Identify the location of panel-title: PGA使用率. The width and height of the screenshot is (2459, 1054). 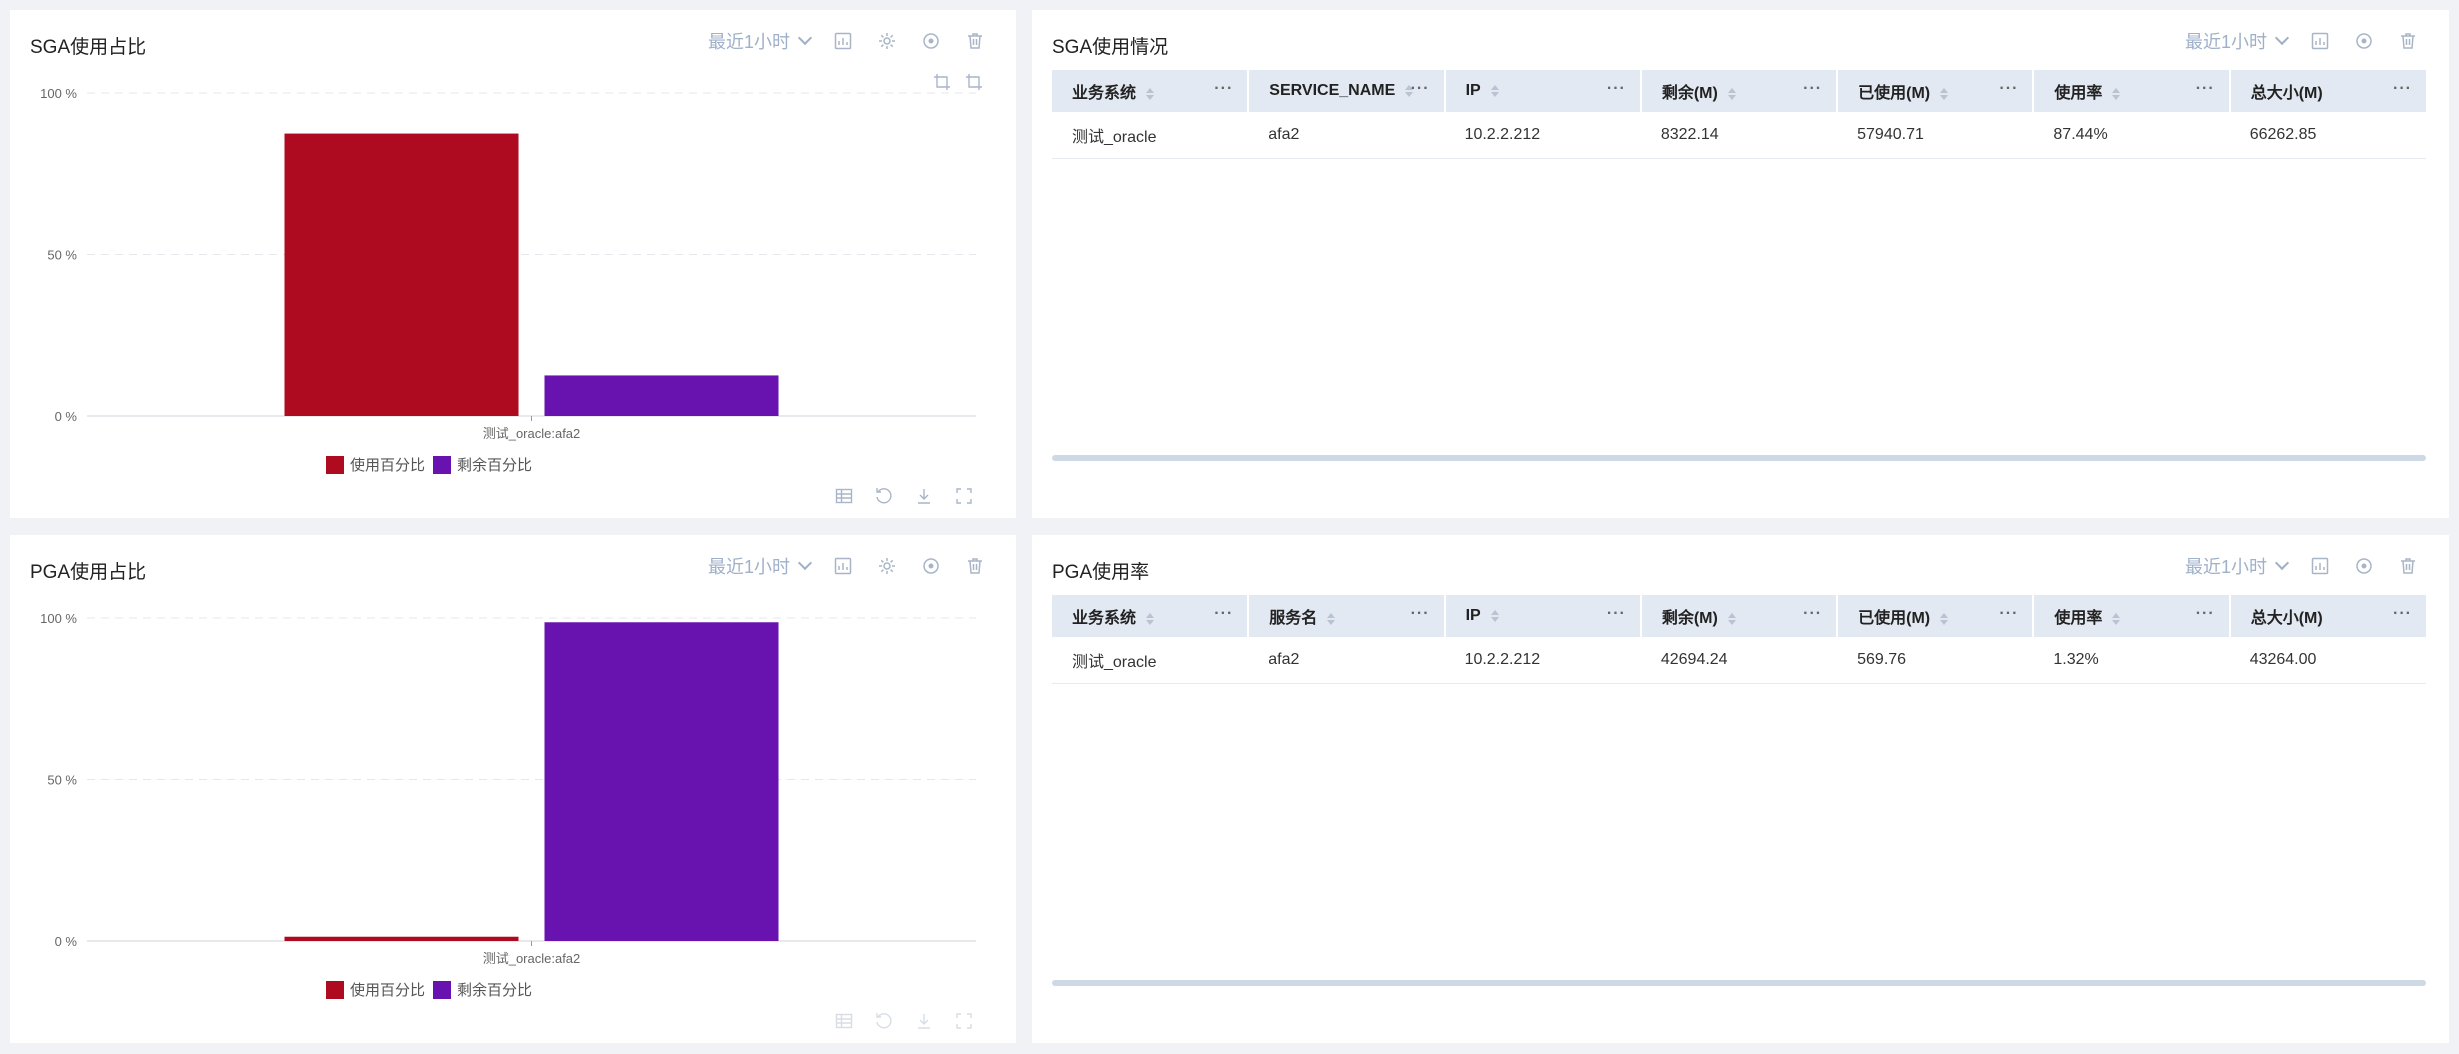
(1101, 572).